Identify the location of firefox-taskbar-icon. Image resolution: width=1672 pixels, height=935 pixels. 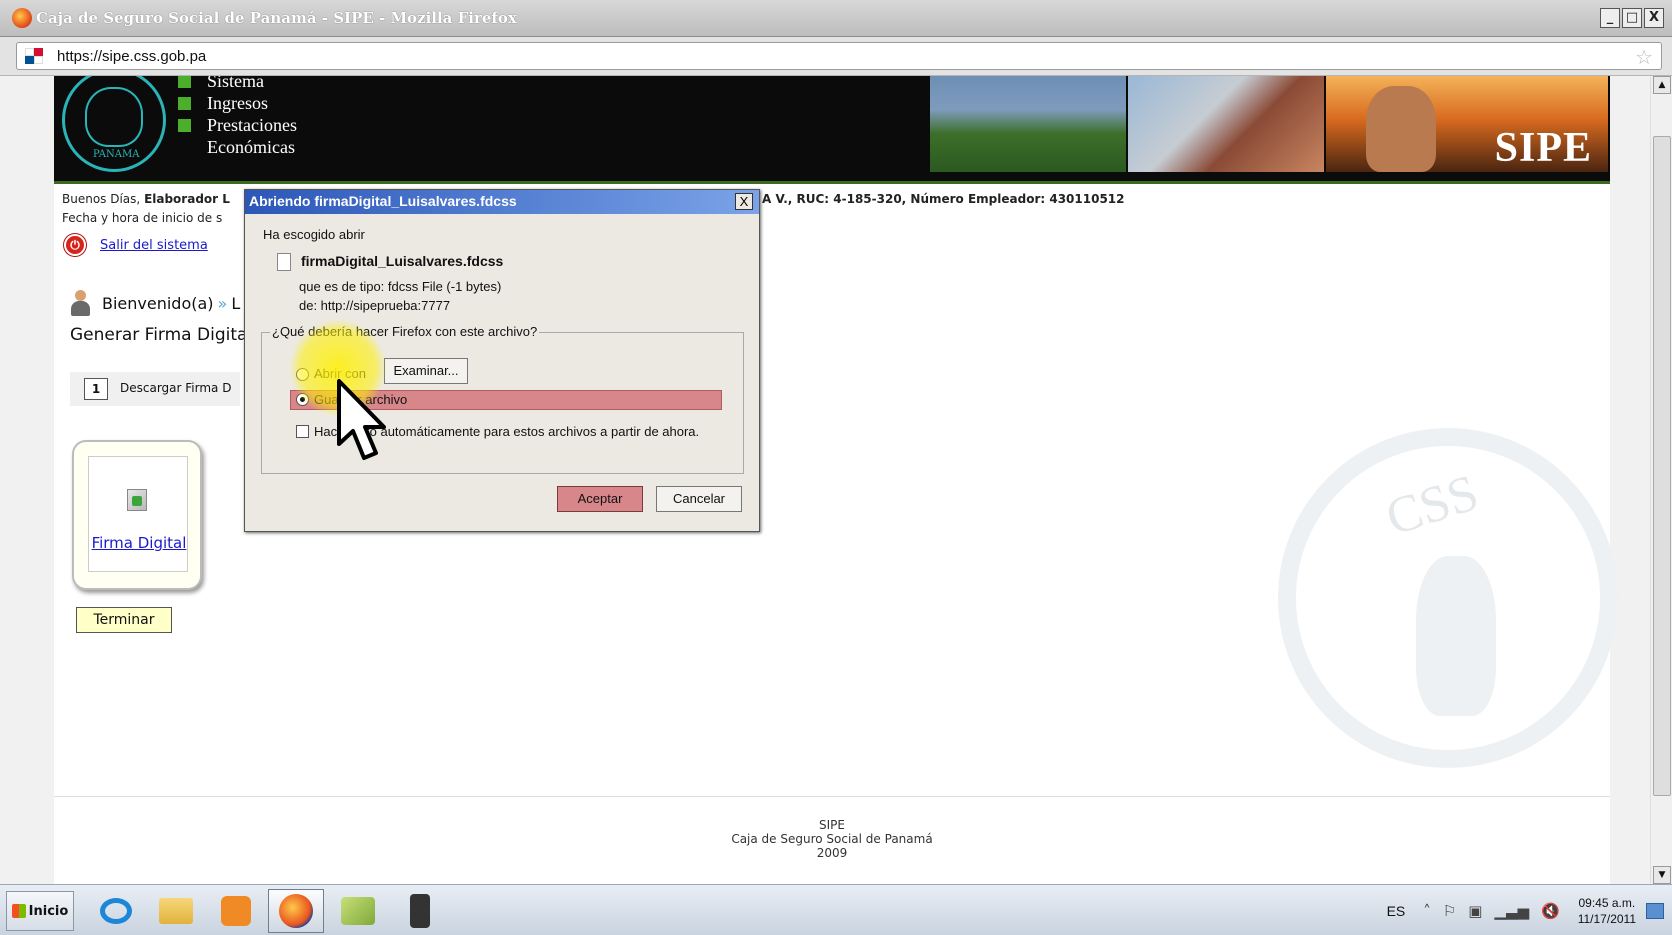
(296, 911).